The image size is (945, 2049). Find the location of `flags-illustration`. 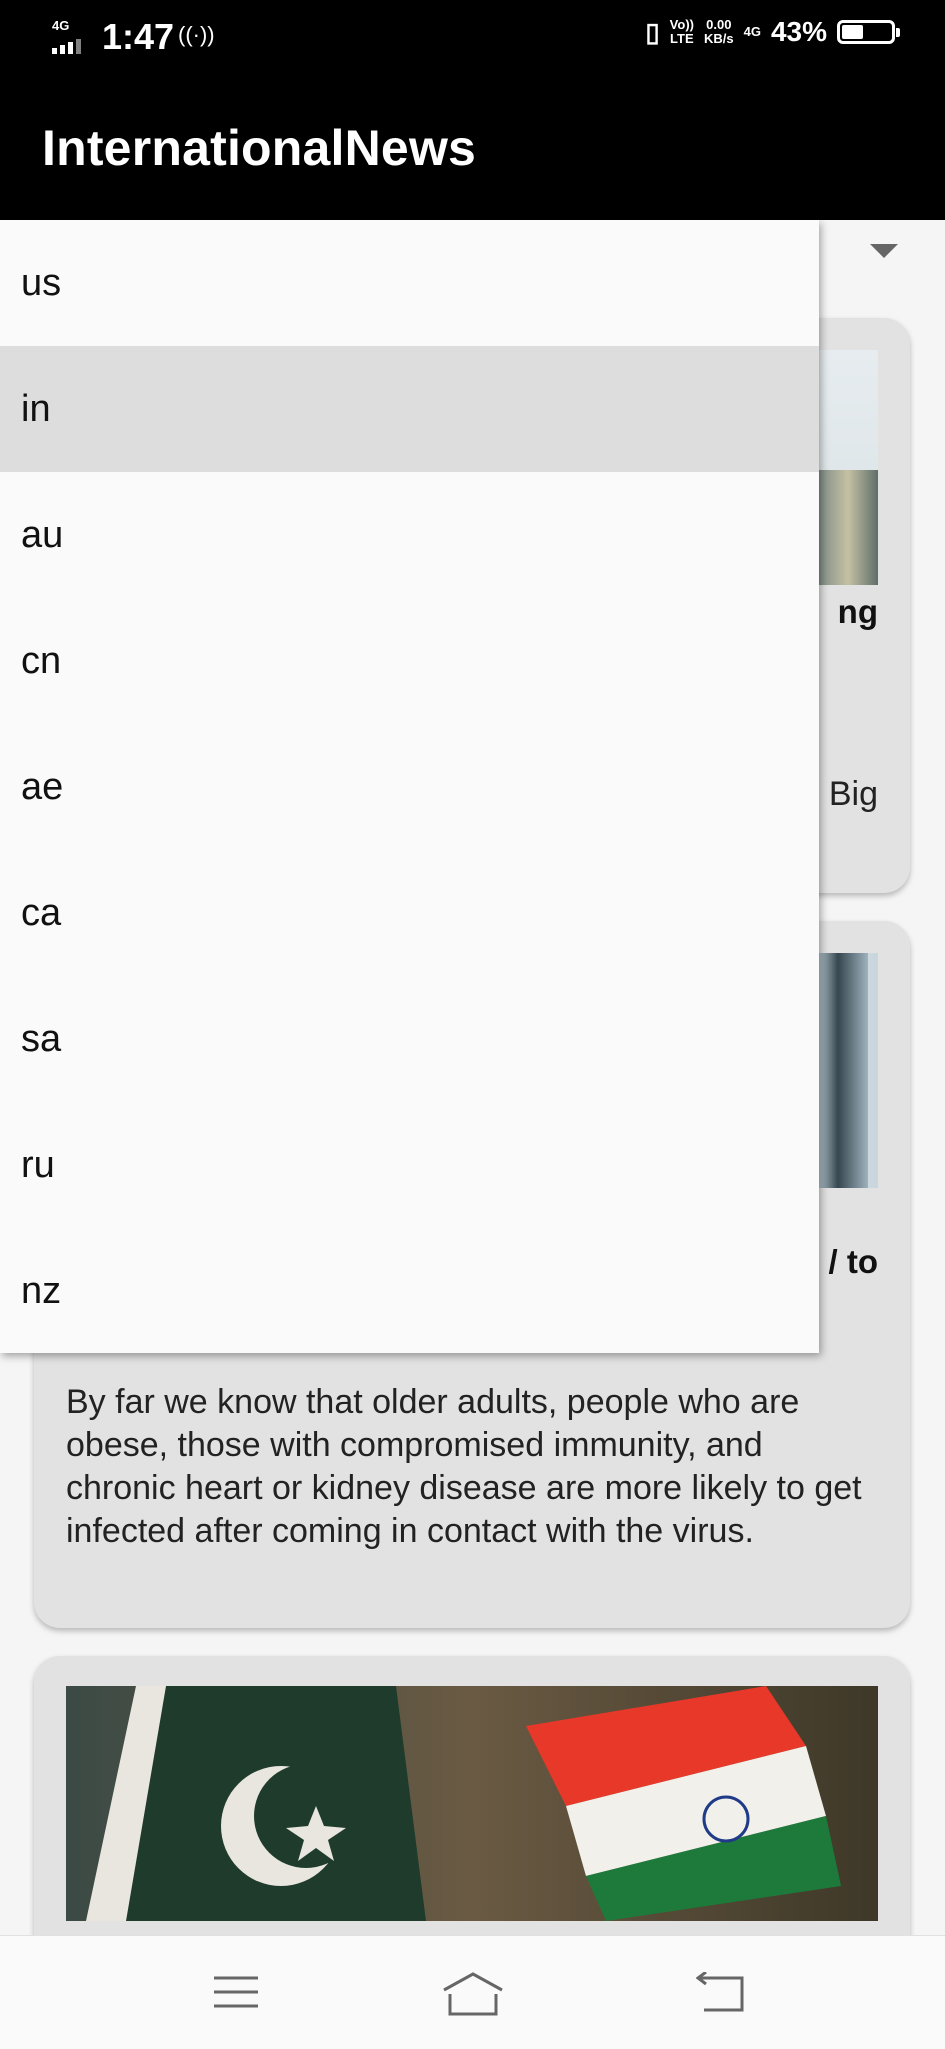

flags-illustration is located at coordinates (463, 1803).